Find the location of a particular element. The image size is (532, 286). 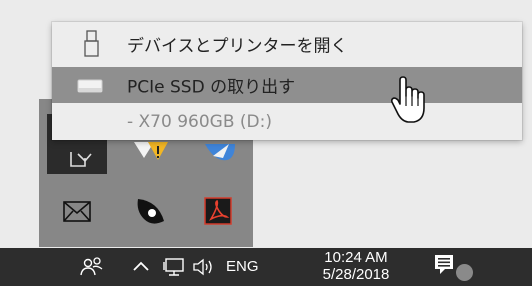

hand-cursor-icon is located at coordinates (407, 99).